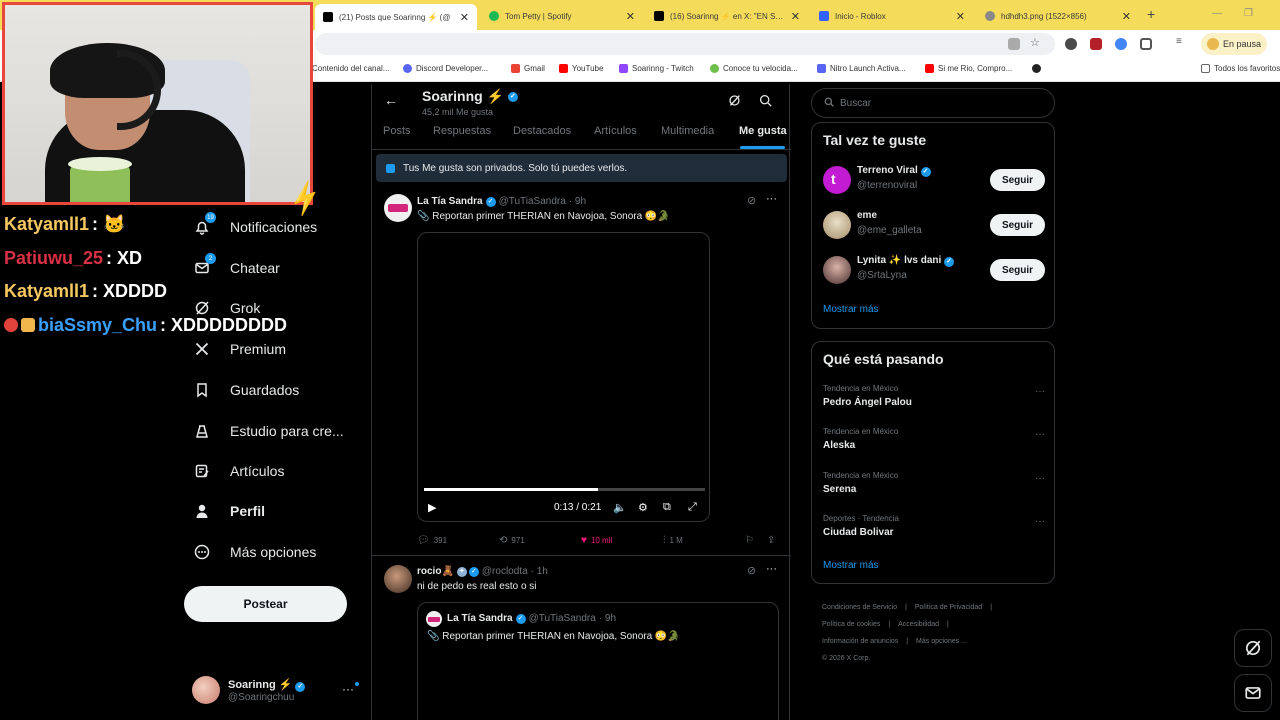  What do you see at coordinates (1234, 44) in the screenshot?
I see `profile-paused-button: En pausa` at bounding box center [1234, 44].